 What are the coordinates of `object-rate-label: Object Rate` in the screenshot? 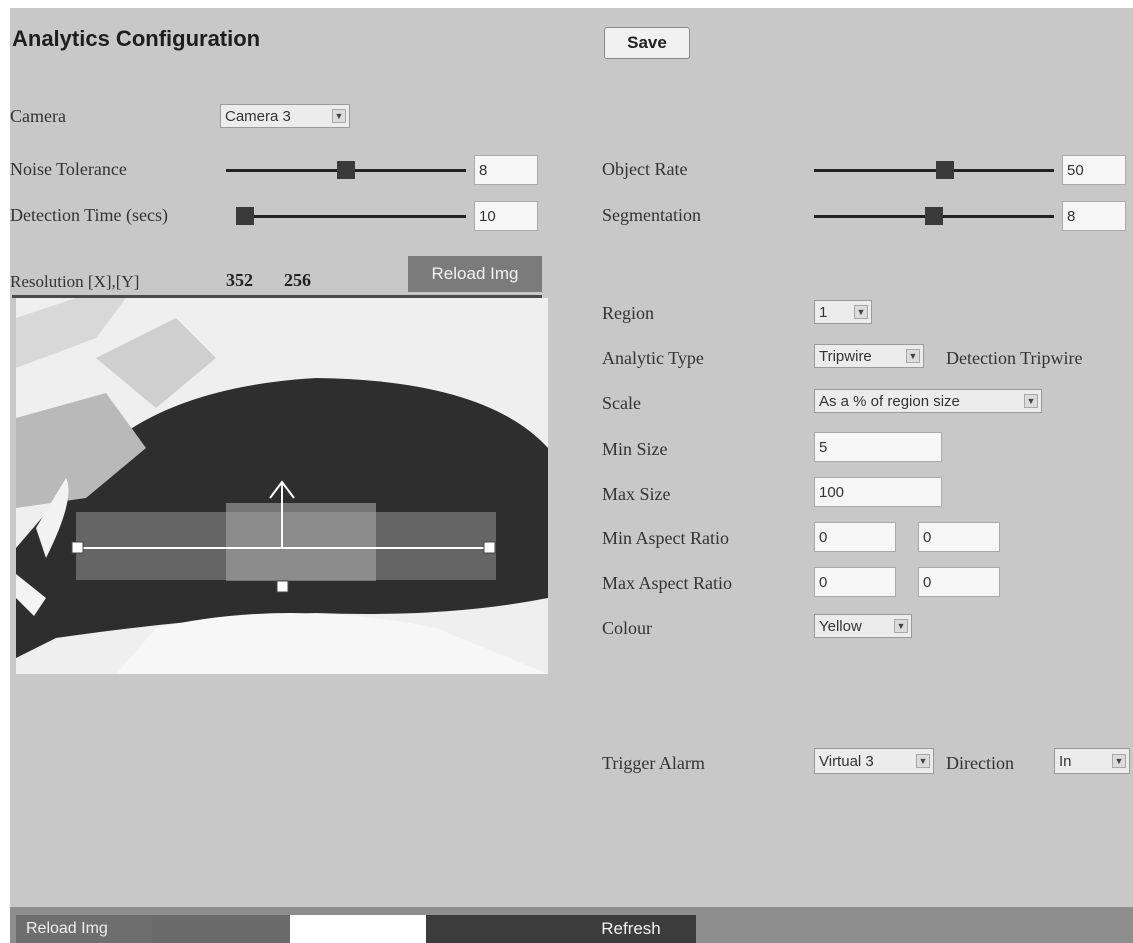 It's located at (645, 169).